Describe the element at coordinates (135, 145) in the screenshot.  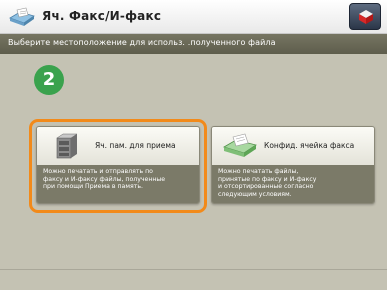
I see `memory-rx-inbox-label: Яч. пам. для приема` at that location.